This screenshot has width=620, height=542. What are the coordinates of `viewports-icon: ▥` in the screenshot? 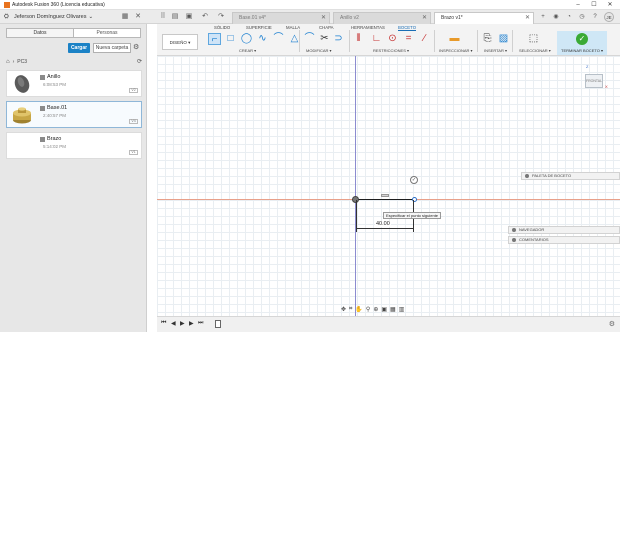 It's located at (402, 309).